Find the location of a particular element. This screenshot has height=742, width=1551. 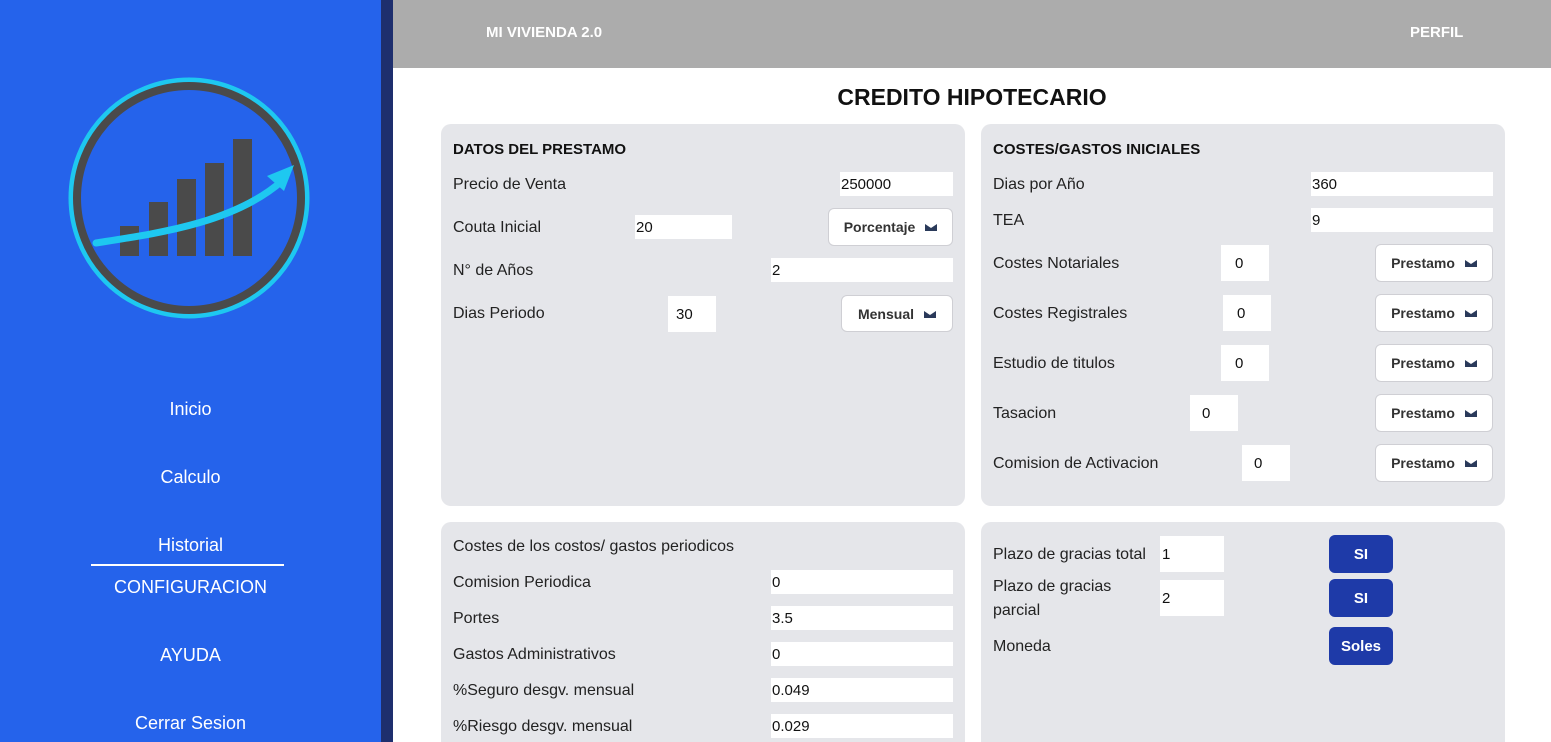

page-title: CREDITO HIPOTECARIO is located at coordinates (972, 97).